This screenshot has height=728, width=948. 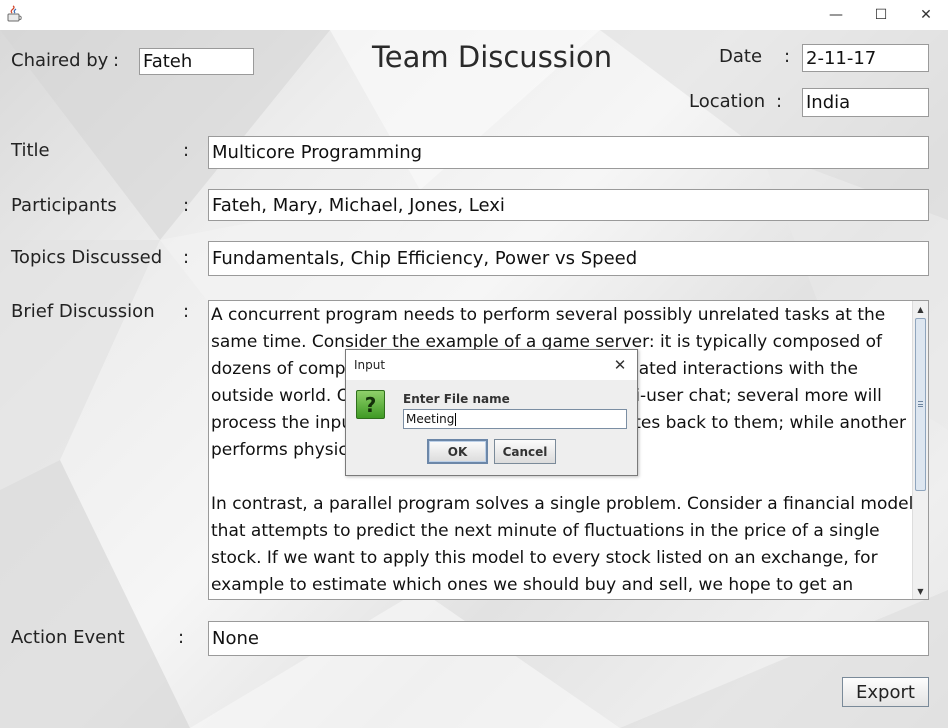 What do you see at coordinates (525, 451) in the screenshot?
I see `cancel-button: Cancel` at bounding box center [525, 451].